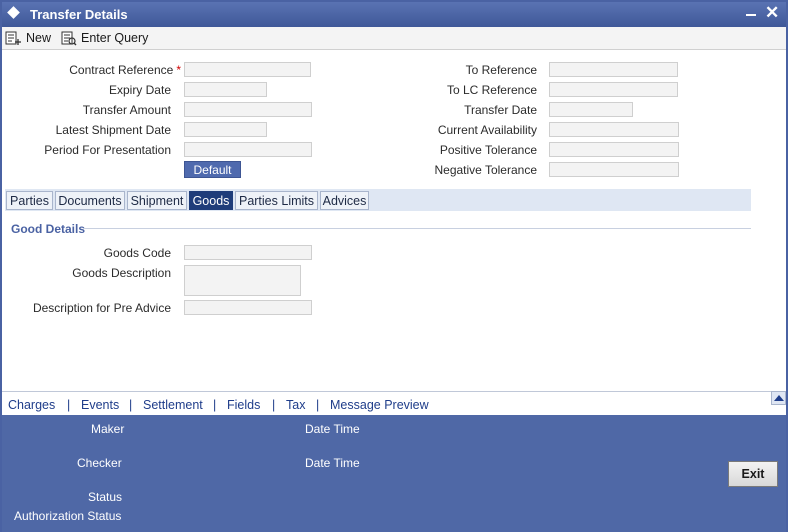 The image size is (788, 532). What do you see at coordinates (772, 13) in the screenshot?
I see `close-icon: ✕` at bounding box center [772, 13].